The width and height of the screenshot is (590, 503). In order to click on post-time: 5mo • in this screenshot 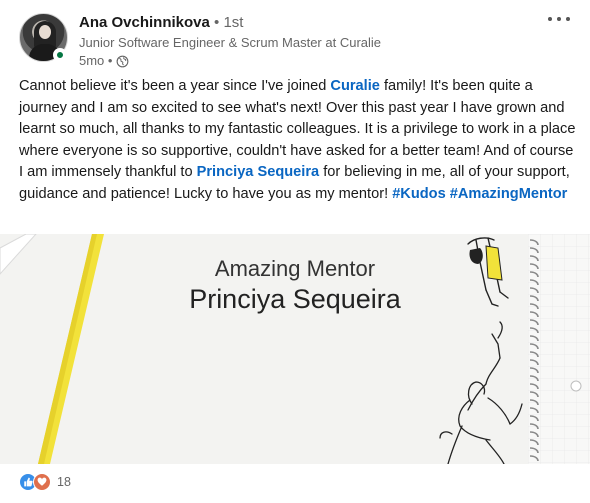, I will do `click(96, 60)`.